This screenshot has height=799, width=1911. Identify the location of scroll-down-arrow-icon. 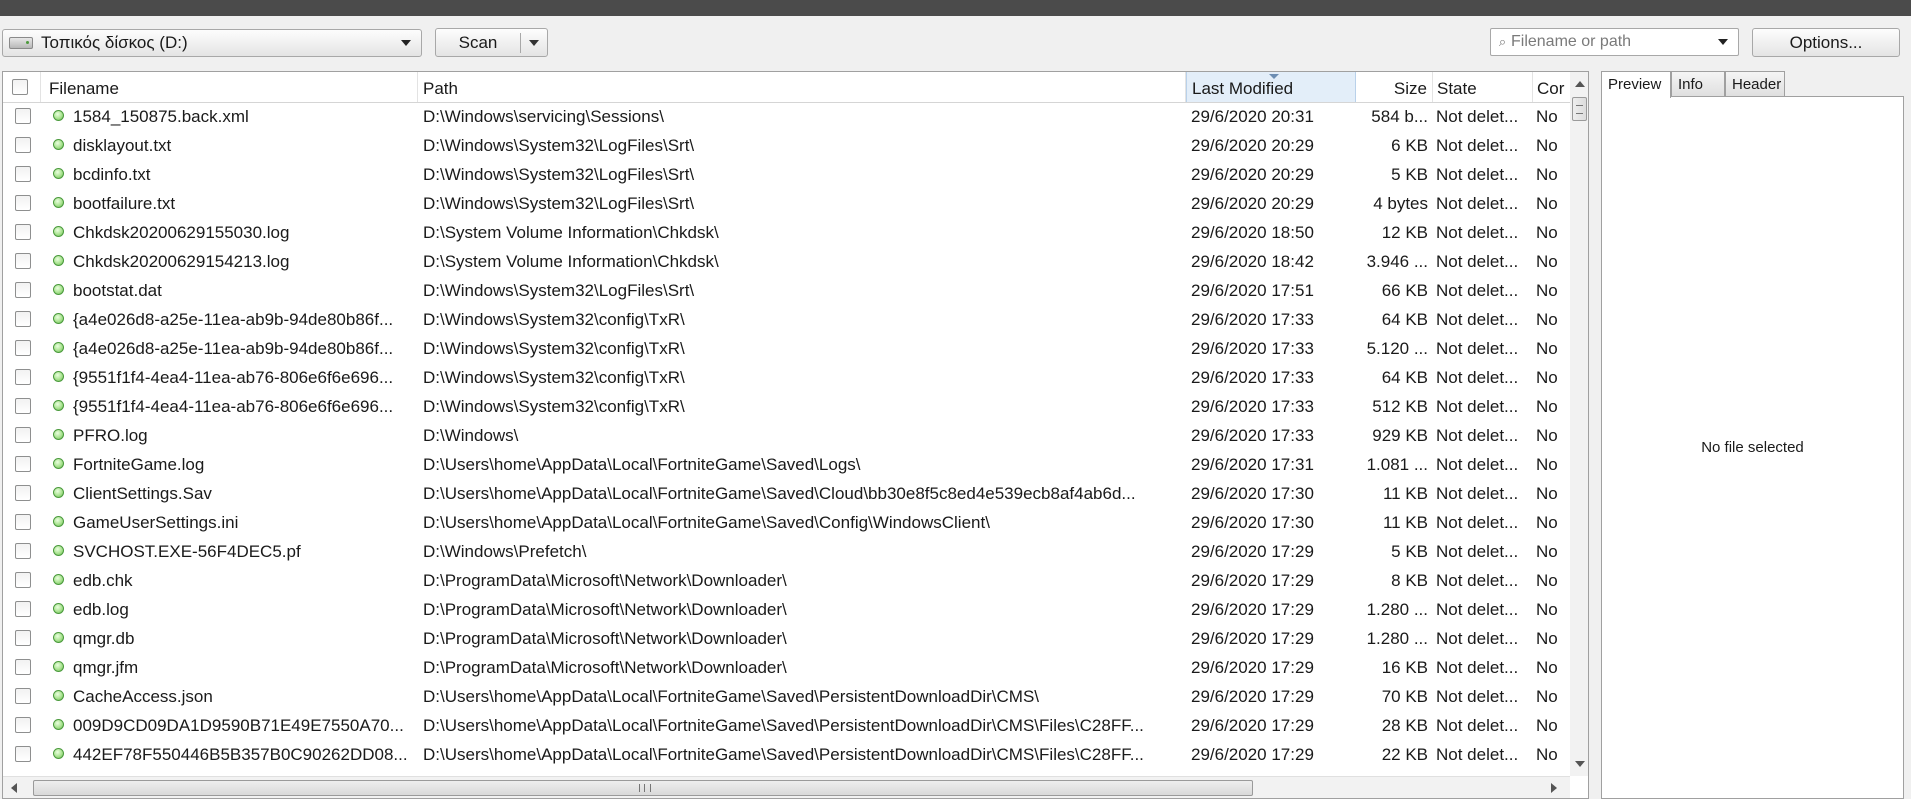
(1580, 764).